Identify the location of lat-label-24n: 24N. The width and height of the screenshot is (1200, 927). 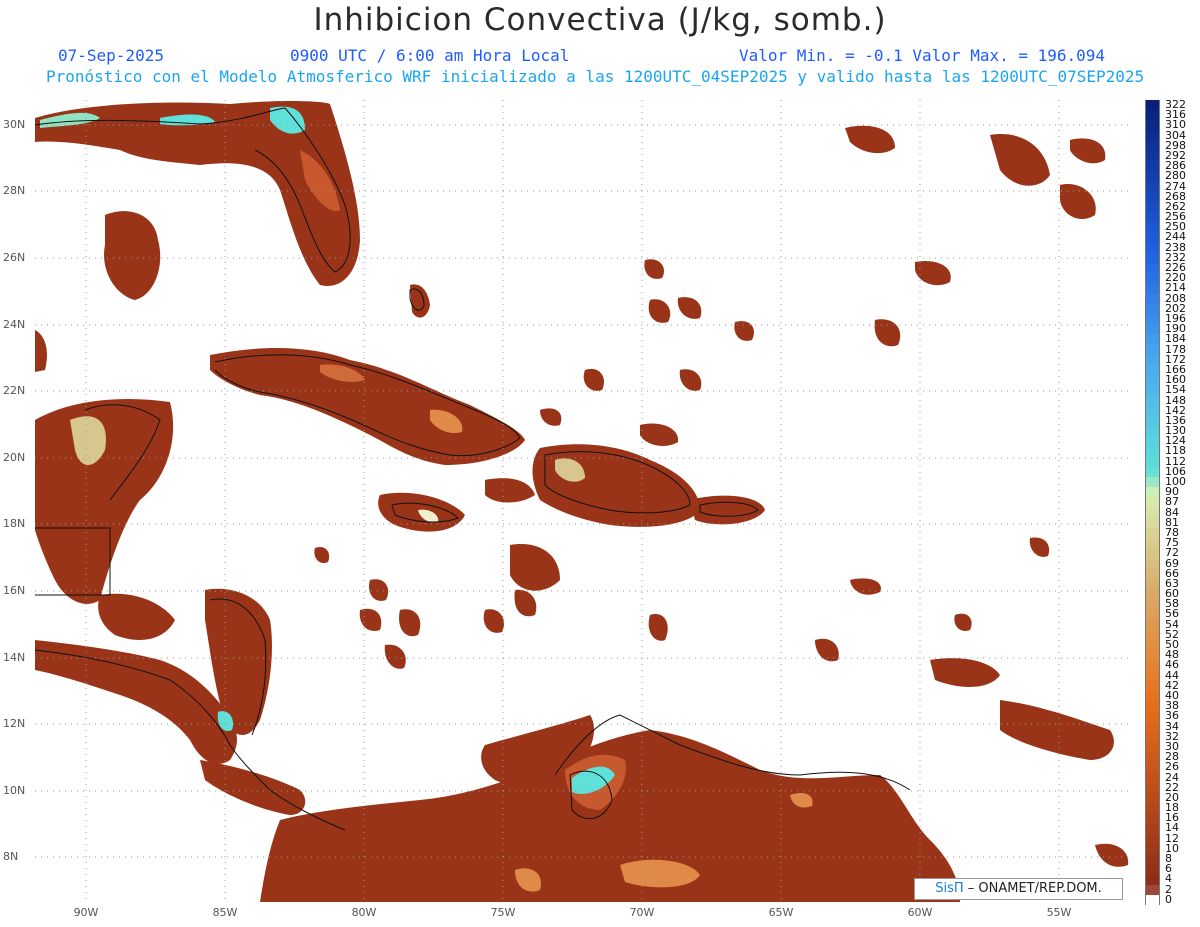
(14, 324).